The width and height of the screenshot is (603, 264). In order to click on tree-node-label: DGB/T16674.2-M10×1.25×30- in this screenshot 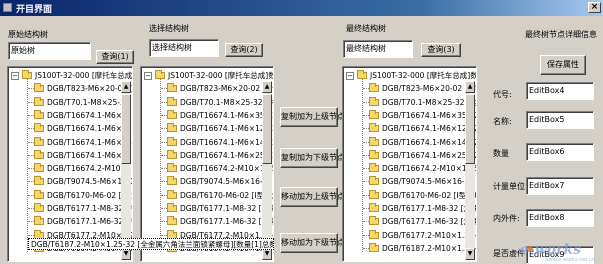, I will do `click(226, 169)`.